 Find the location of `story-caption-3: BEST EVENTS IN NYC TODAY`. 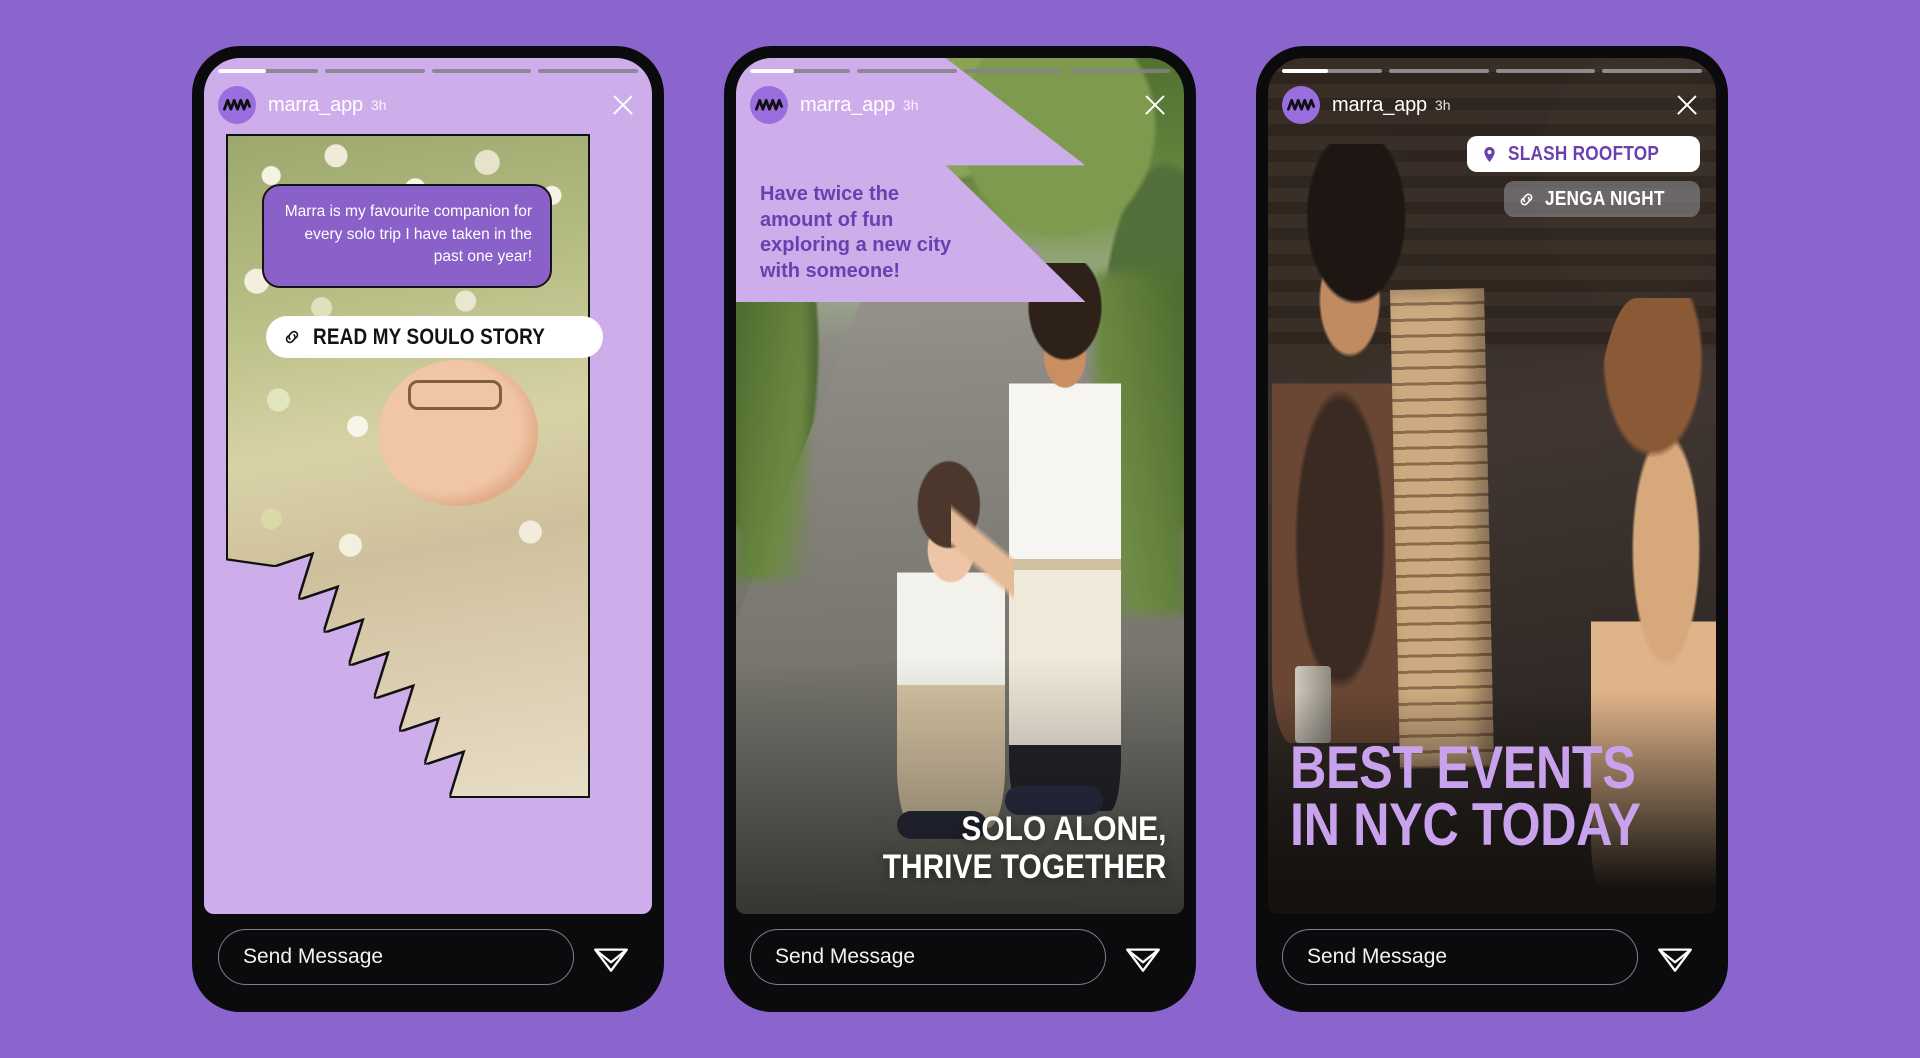

story-caption-3: BEST EVENTS IN NYC TODAY is located at coordinates (1465, 796).